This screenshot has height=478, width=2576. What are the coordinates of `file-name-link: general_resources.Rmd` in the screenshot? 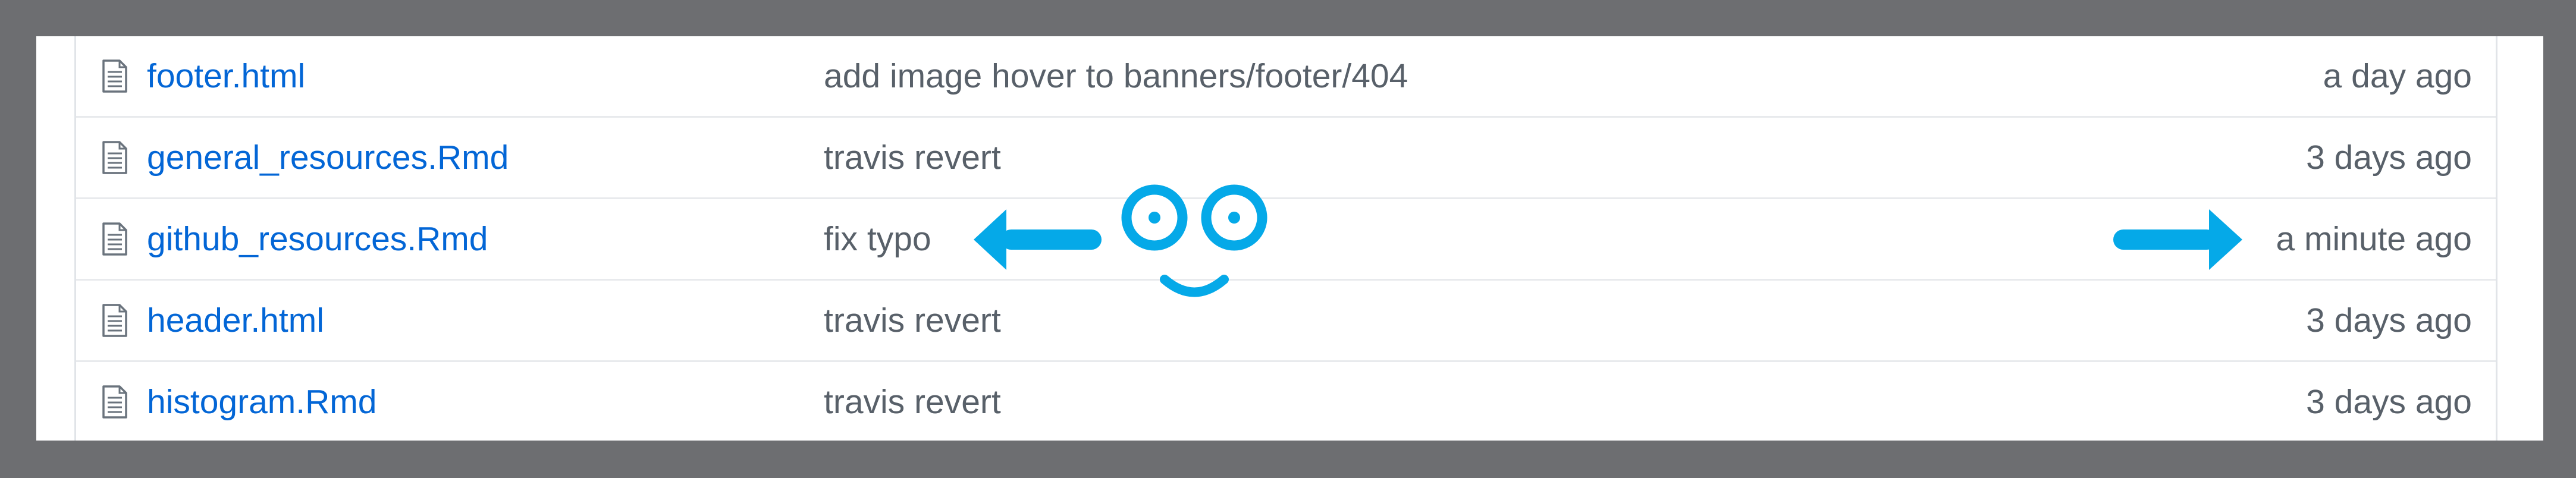 It's located at (328, 157).